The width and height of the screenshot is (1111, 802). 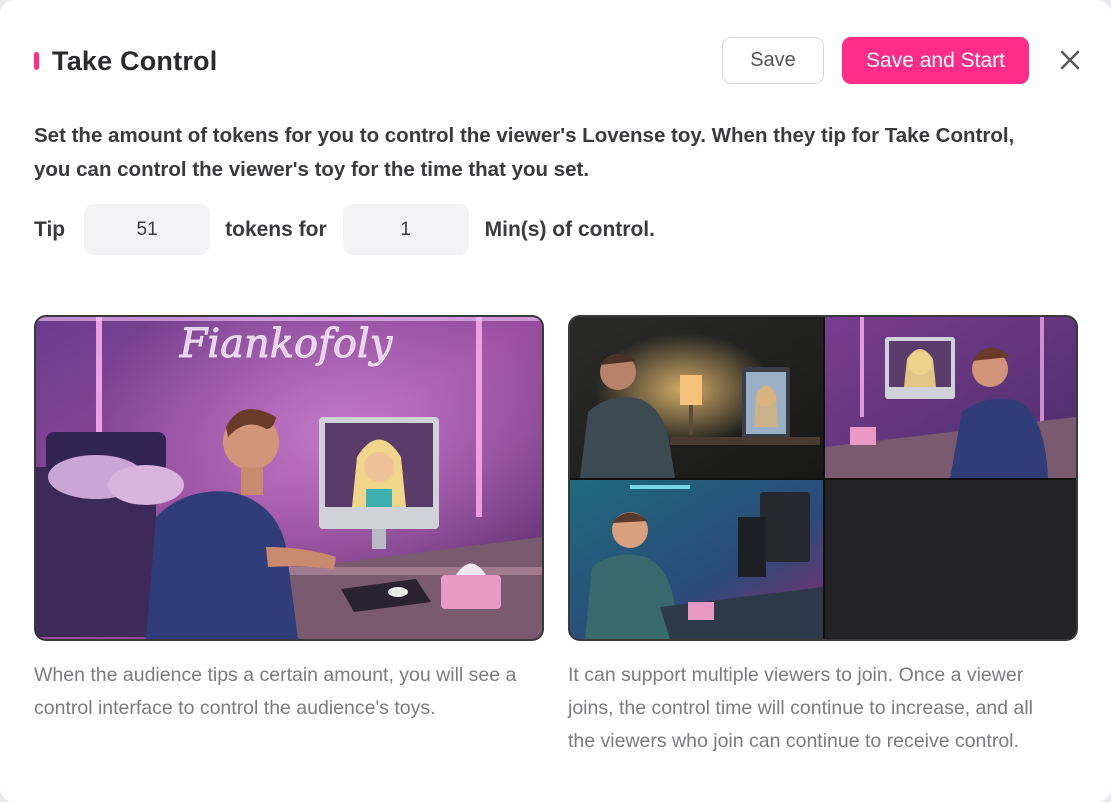 What do you see at coordinates (286, 344) in the screenshot?
I see `neon-sign-text: Fiankofoly` at bounding box center [286, 344].